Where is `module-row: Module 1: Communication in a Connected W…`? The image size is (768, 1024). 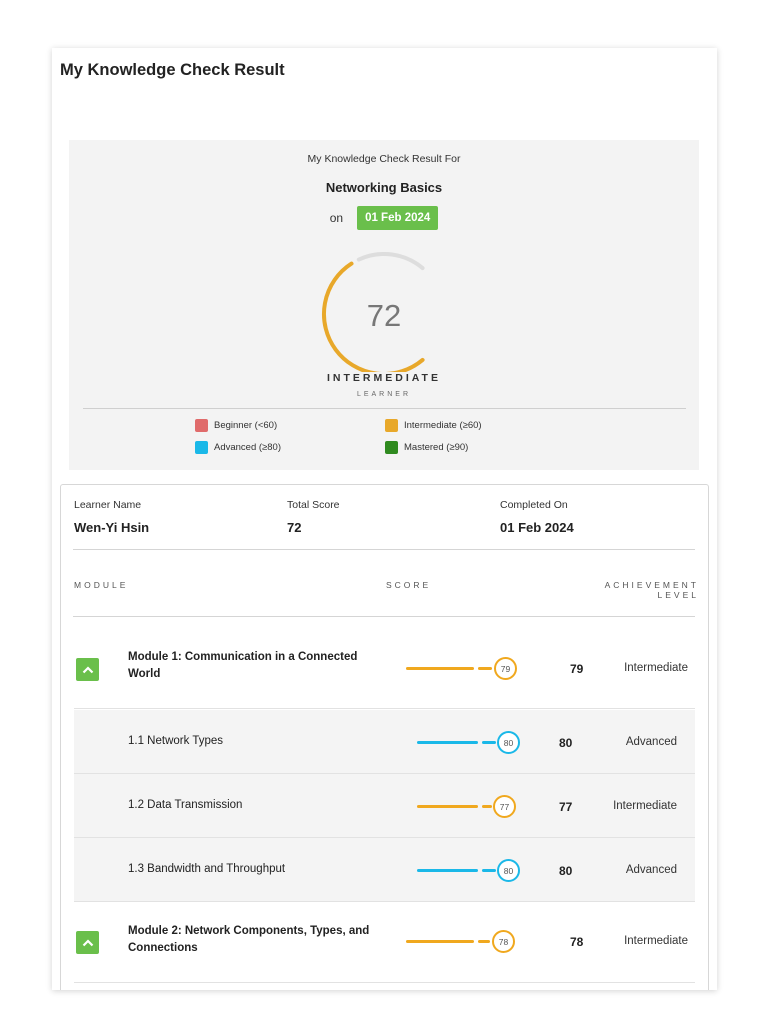
module-row: Module 1: Communication in a Connected W… is located at coordinates (384, 670).